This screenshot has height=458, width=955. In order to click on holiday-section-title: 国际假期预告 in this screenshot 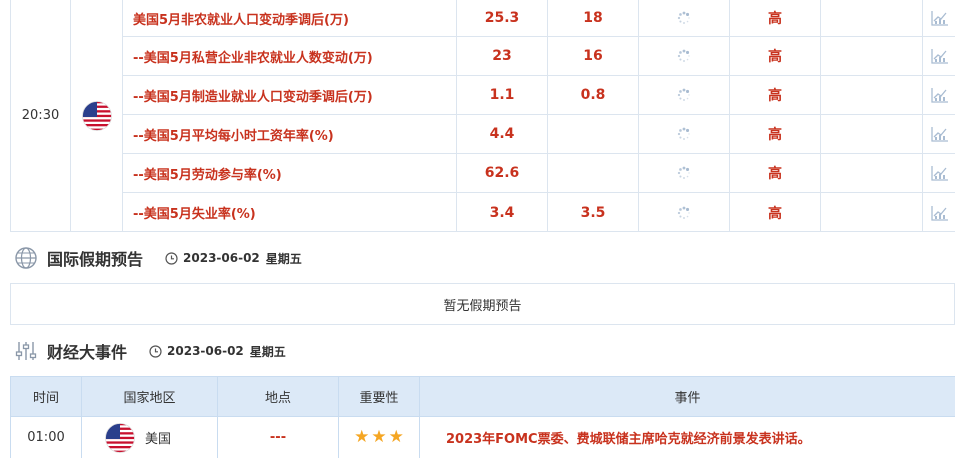, I will do `click(95, 259)`.